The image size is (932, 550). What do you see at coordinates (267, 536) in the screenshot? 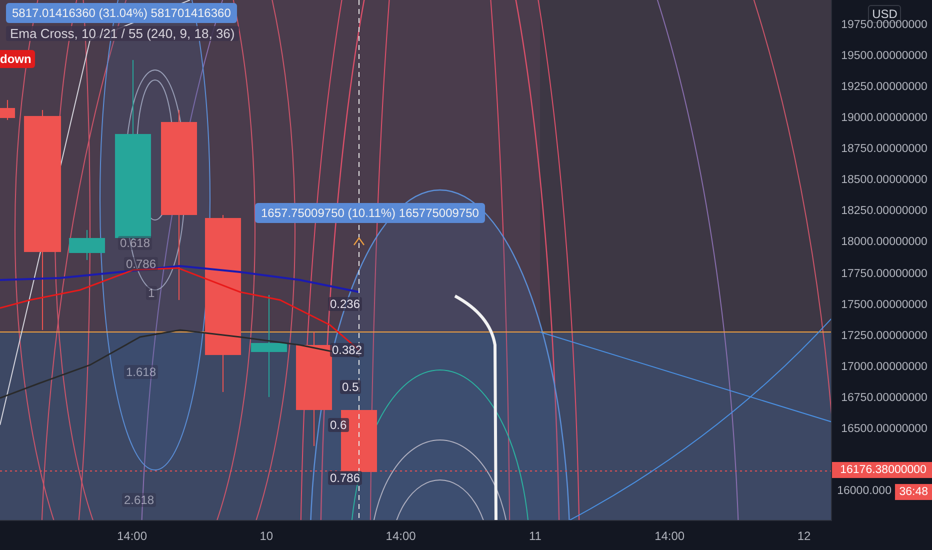
I see `time-label: 10` at bounding box center [267, 536].